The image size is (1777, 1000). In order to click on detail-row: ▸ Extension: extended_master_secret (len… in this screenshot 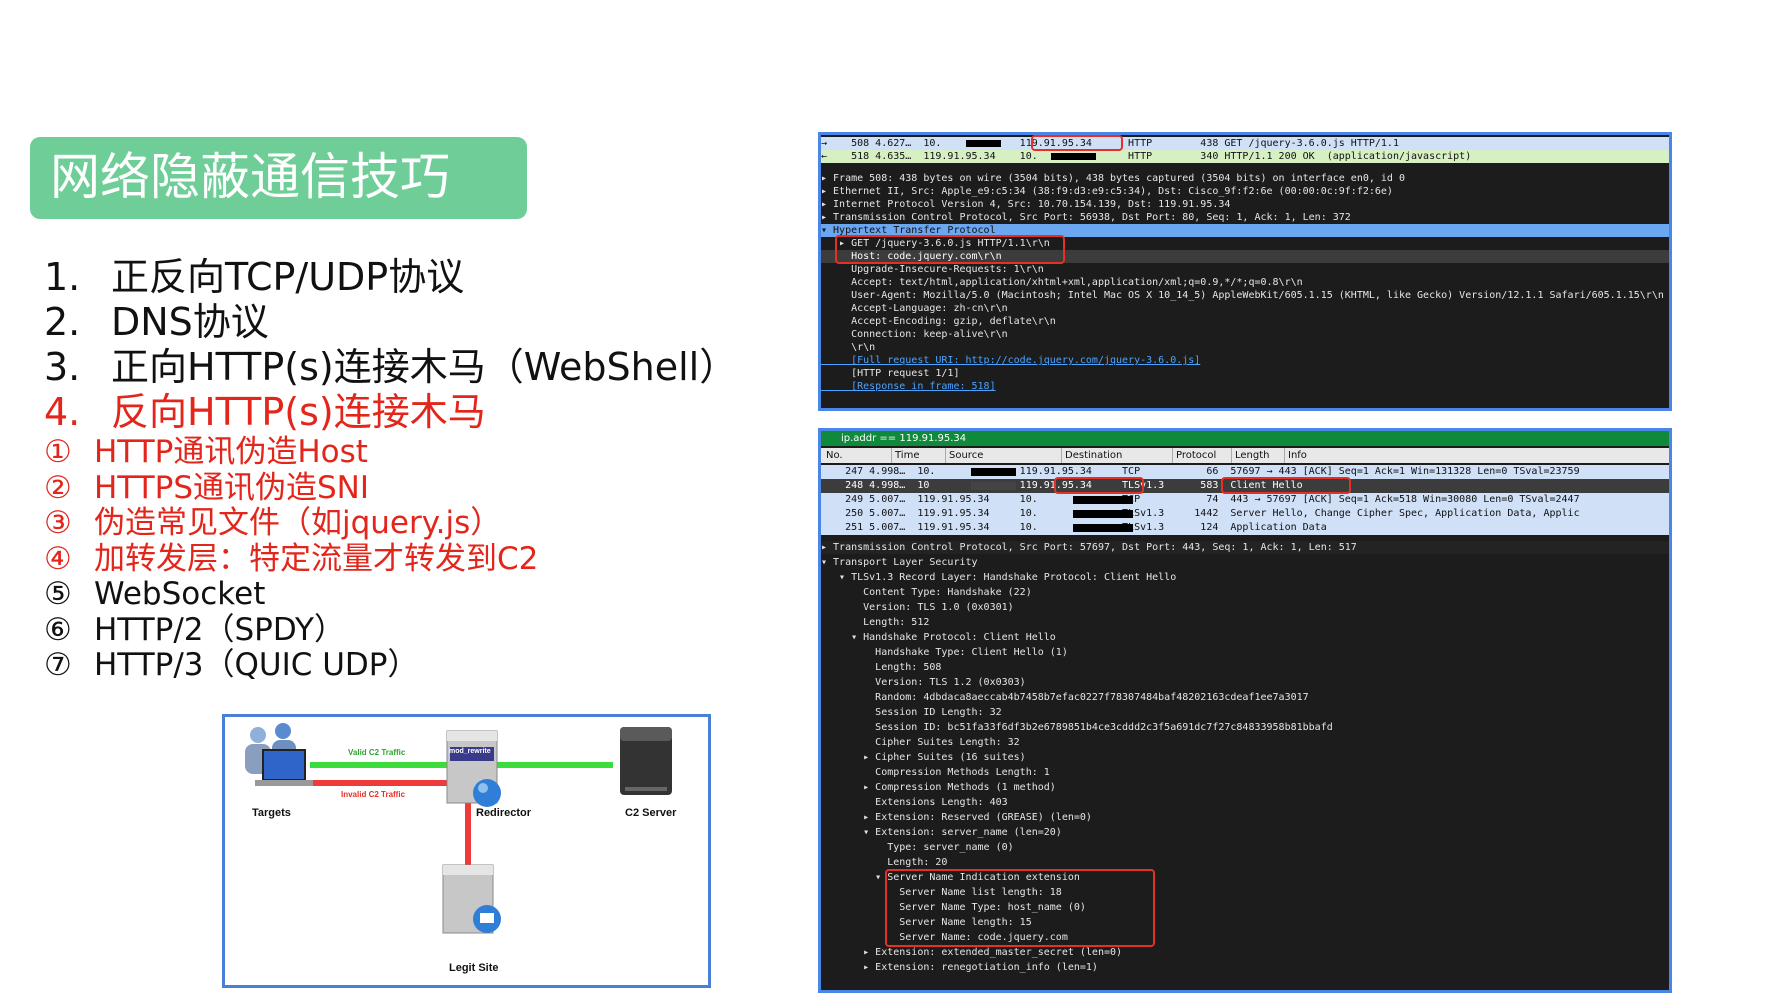, I will do `click(1245, 952)`.